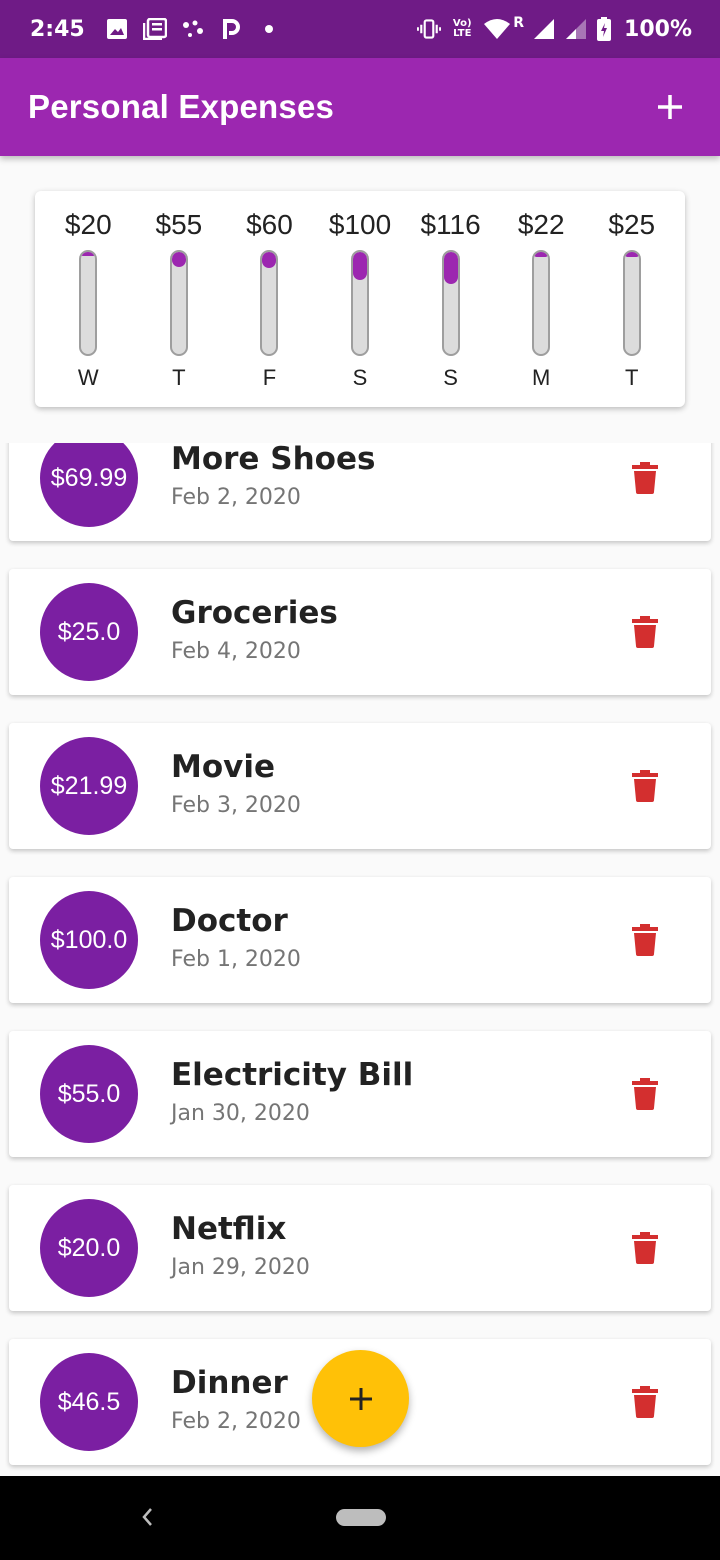 The image size is (720, 1560). What do you see at coordinates (229, 921) in the screenshot?
I see `expense-title: Doctor` at bounding box center [229, 921].